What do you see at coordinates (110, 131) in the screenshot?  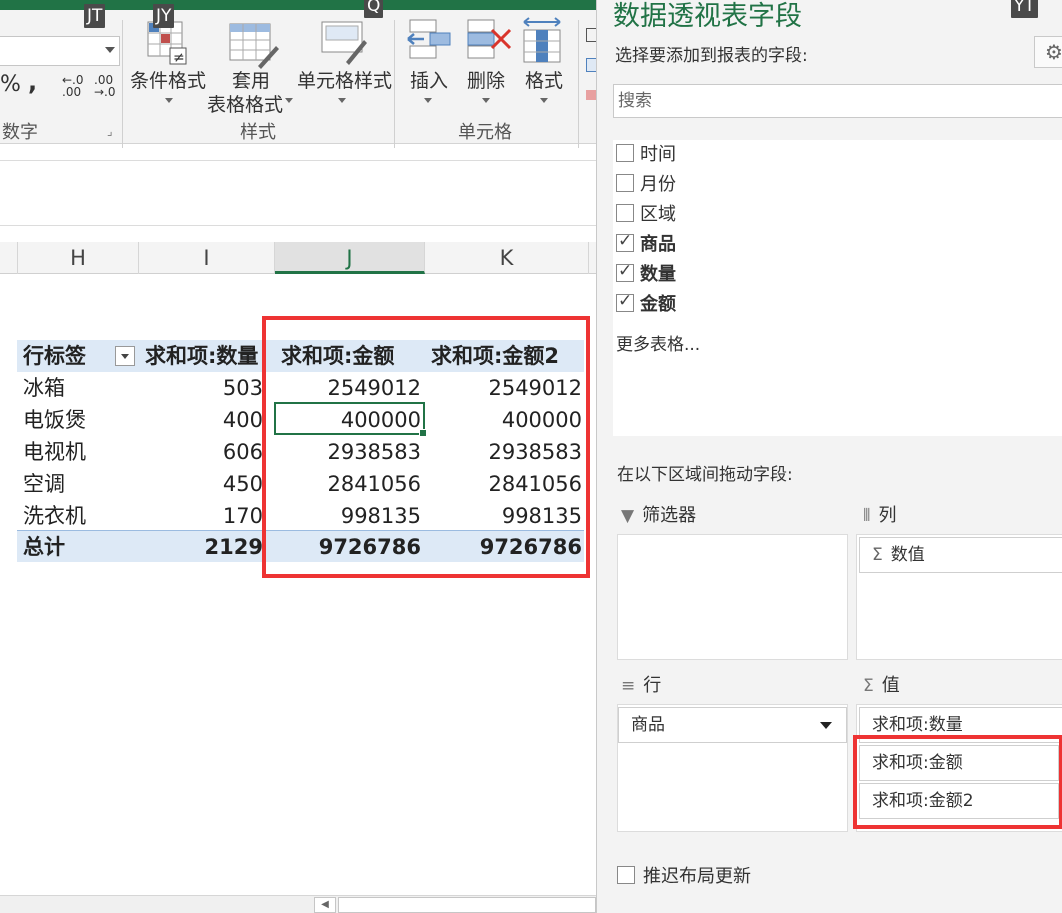 I see `dialog-launcher-icon: ⌟` at bounding box center [110, 131].